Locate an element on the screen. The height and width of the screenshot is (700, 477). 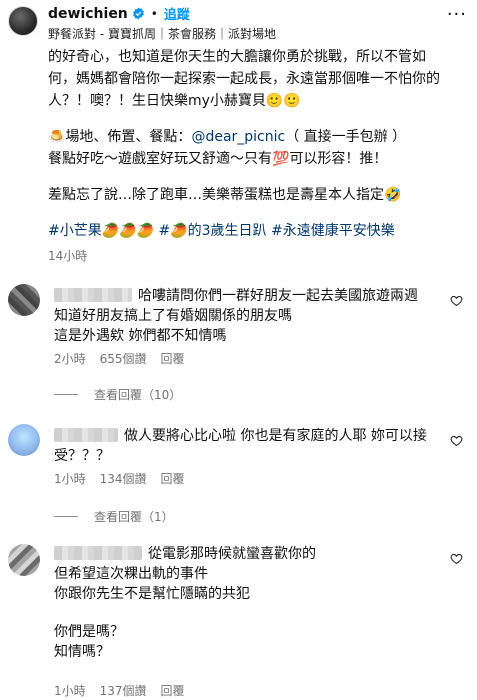
venue-prefix: 🍮場地、佈置、餐點： is located at coordinates (120, 137).